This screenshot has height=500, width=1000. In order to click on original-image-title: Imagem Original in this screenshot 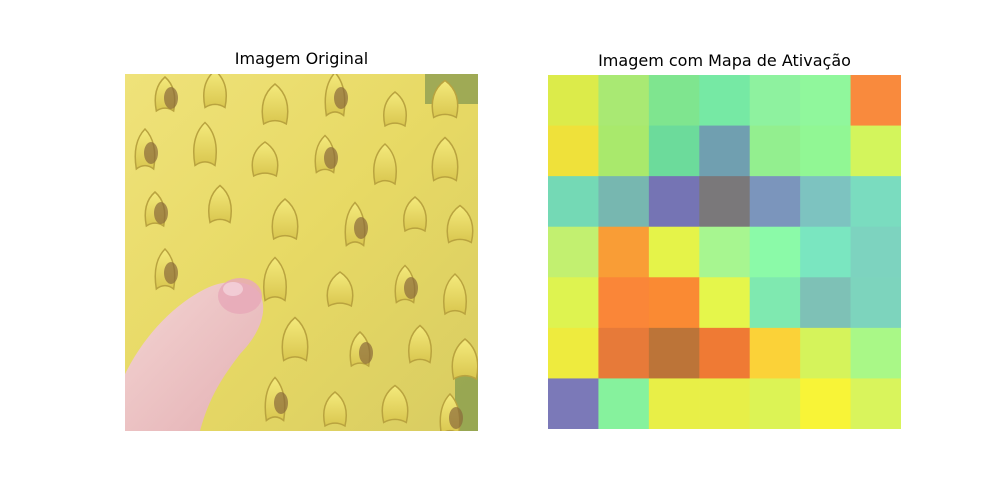, I will do `click(301, 58)`.